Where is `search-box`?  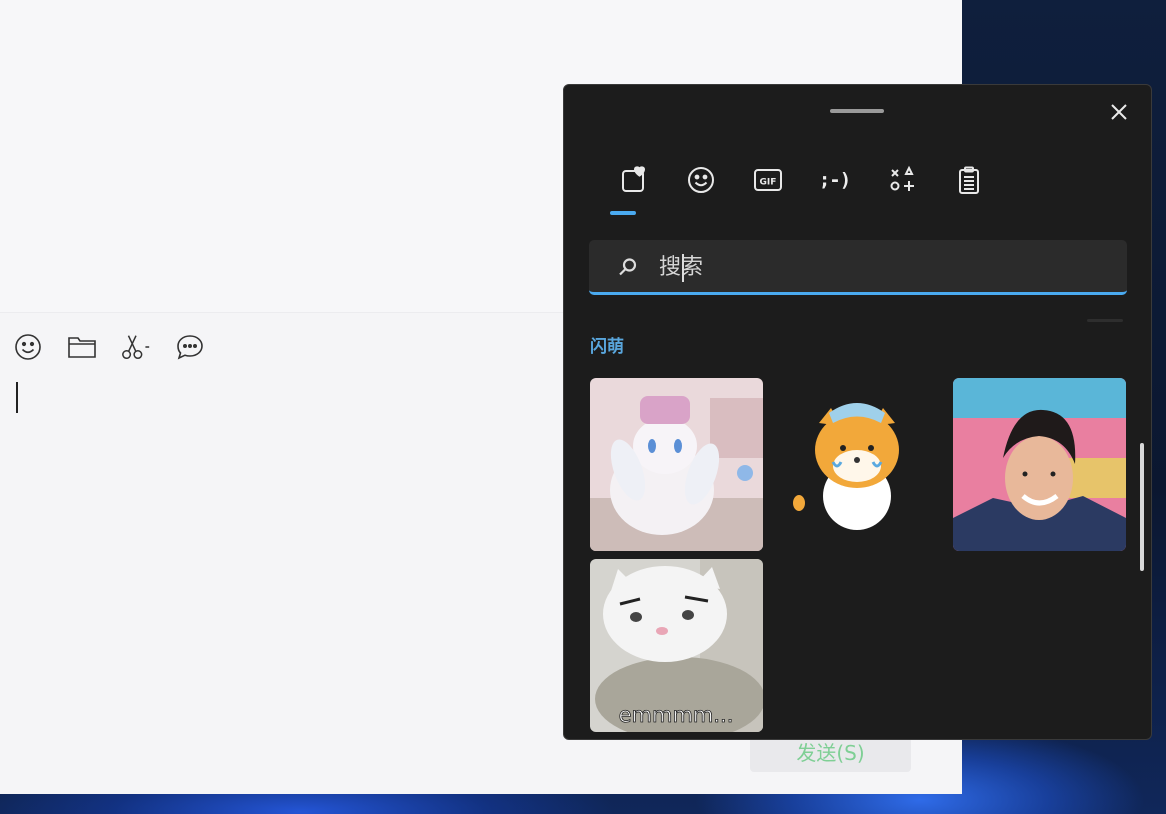 search-box is located at coordinates (858, 267).